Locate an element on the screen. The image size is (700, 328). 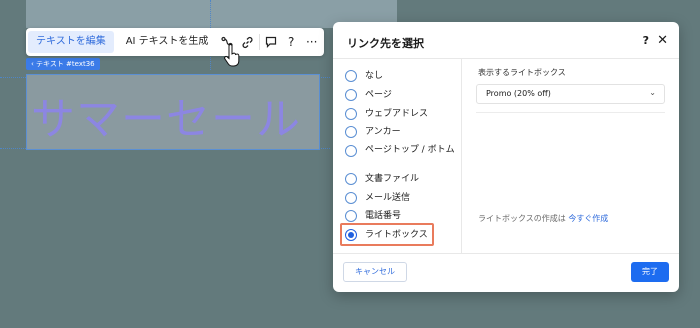
option-page: ページ is located at coordinates (368, 95).